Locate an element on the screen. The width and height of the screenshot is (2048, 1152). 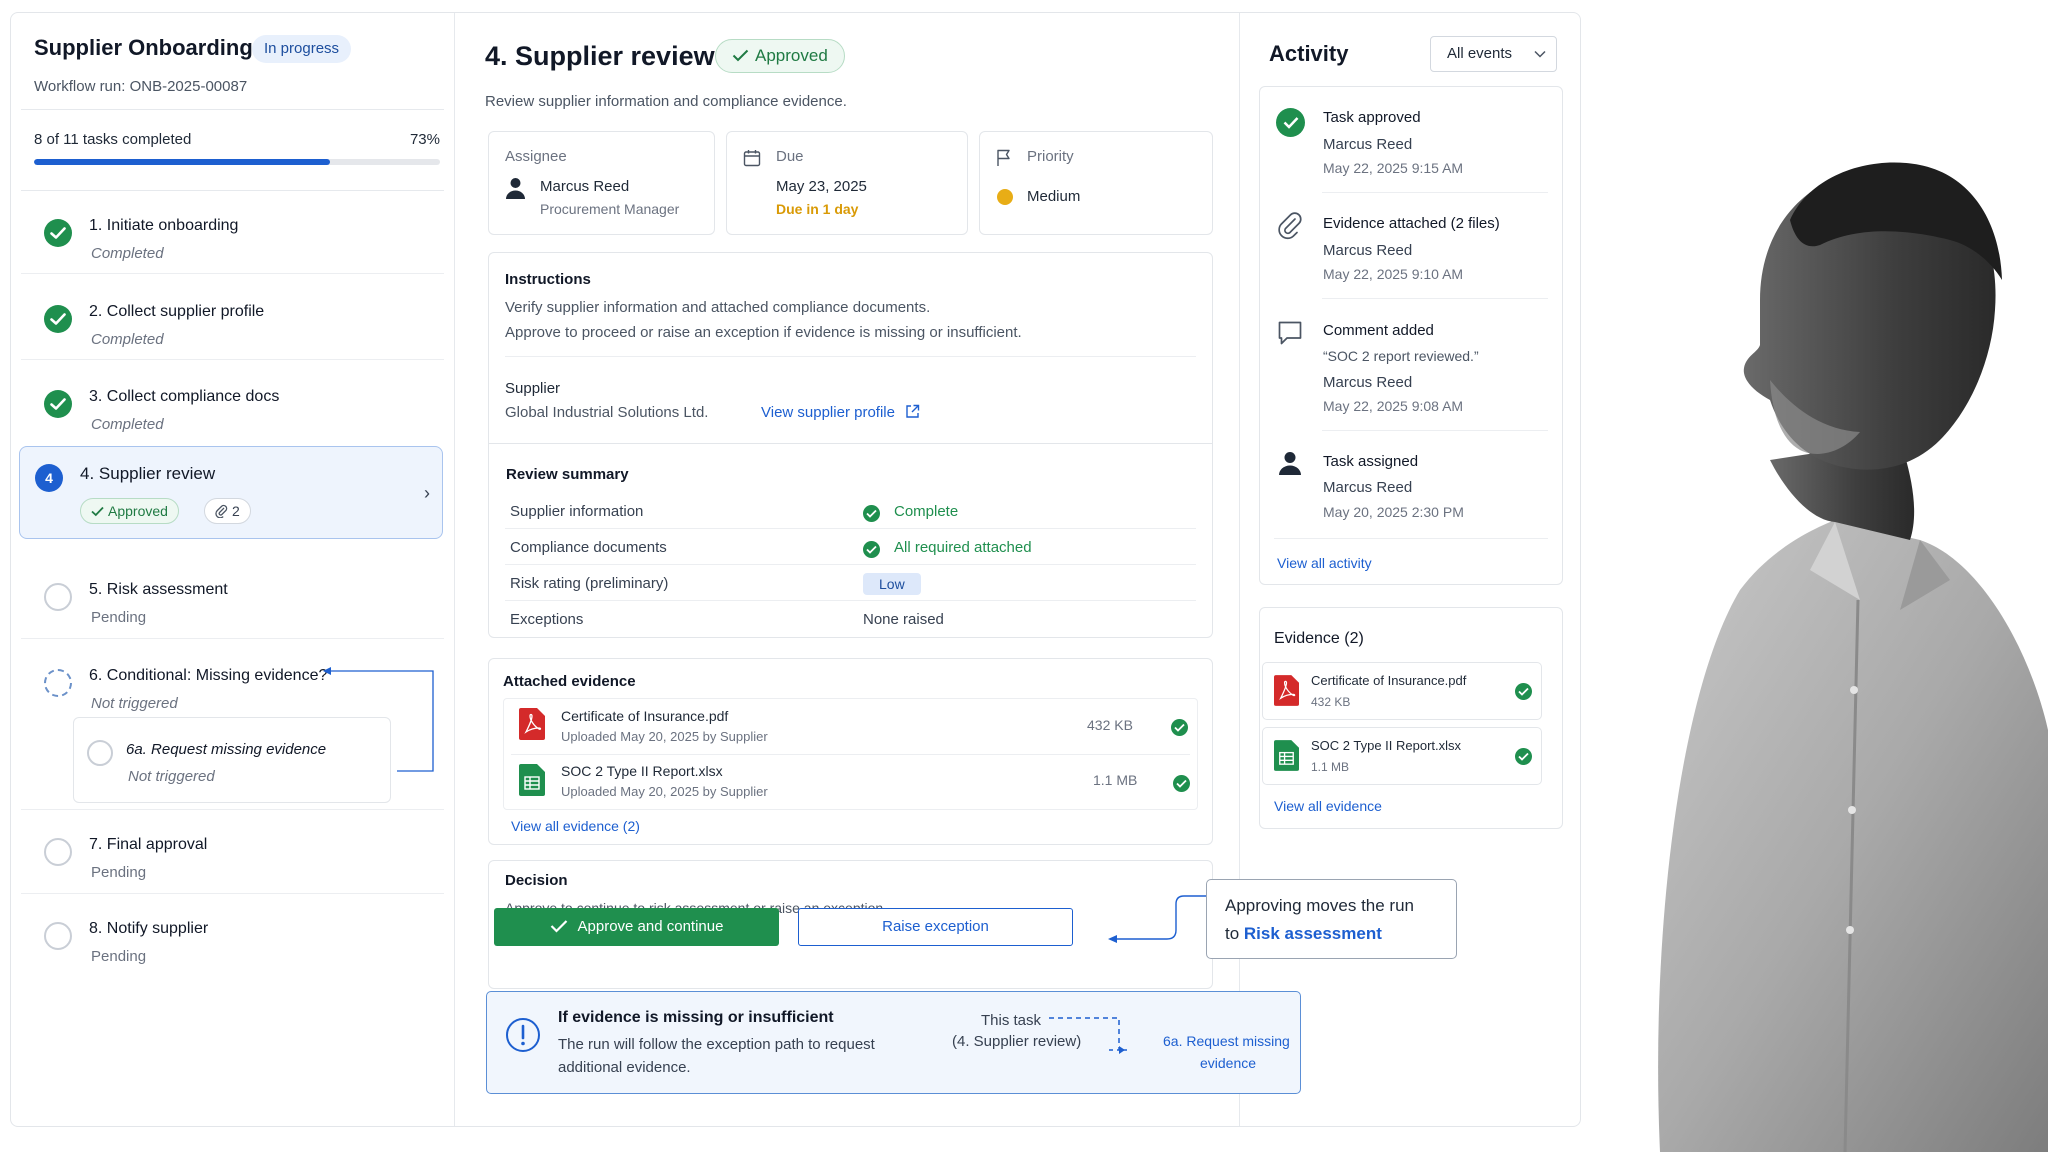
step-title: 4. Supplier review is located at coordinates (148, 473).